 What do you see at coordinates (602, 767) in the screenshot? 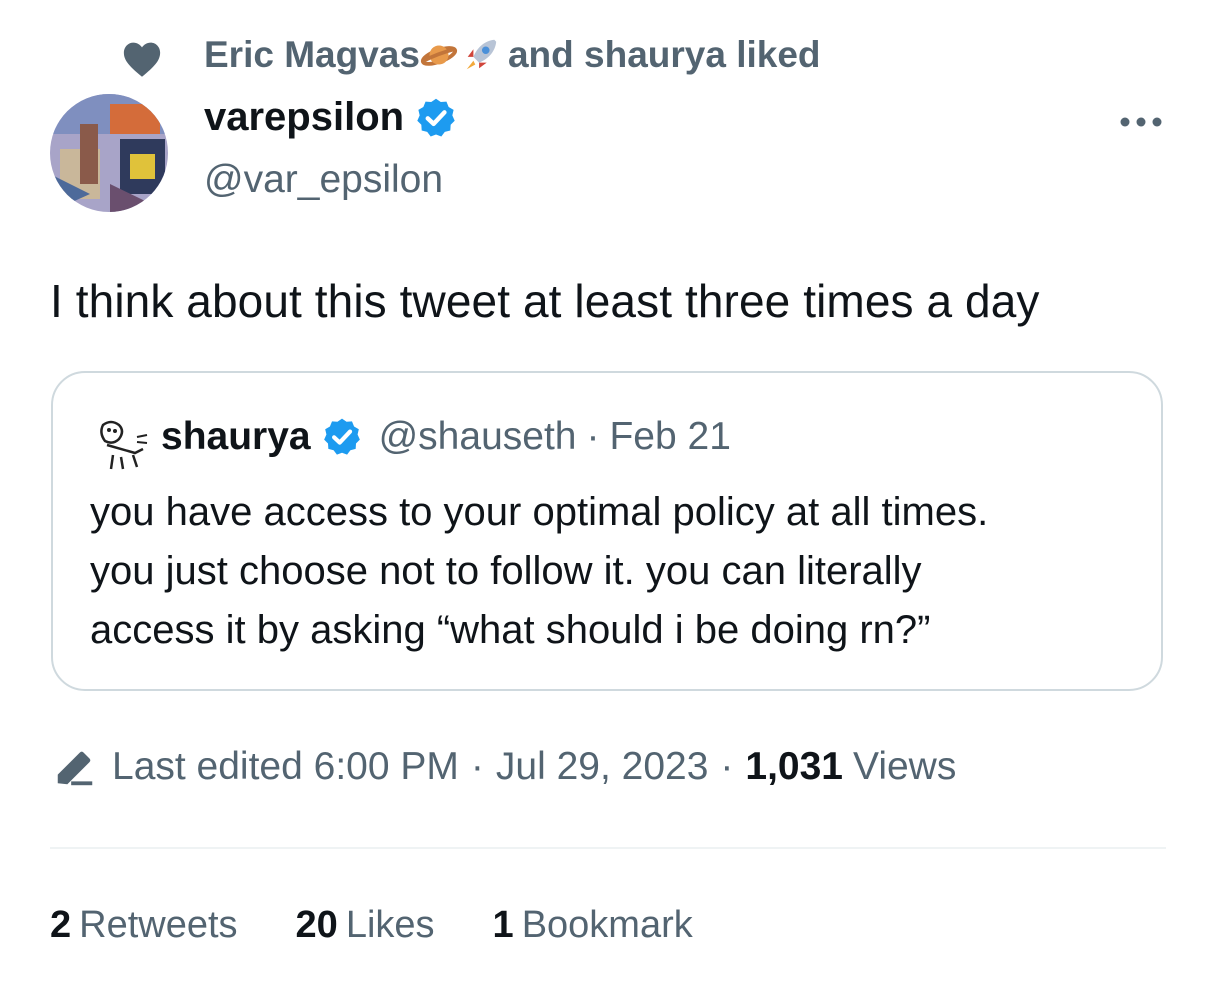
I see `tweet-date: Jul 29, 2023` at bounding box center [602, 767].